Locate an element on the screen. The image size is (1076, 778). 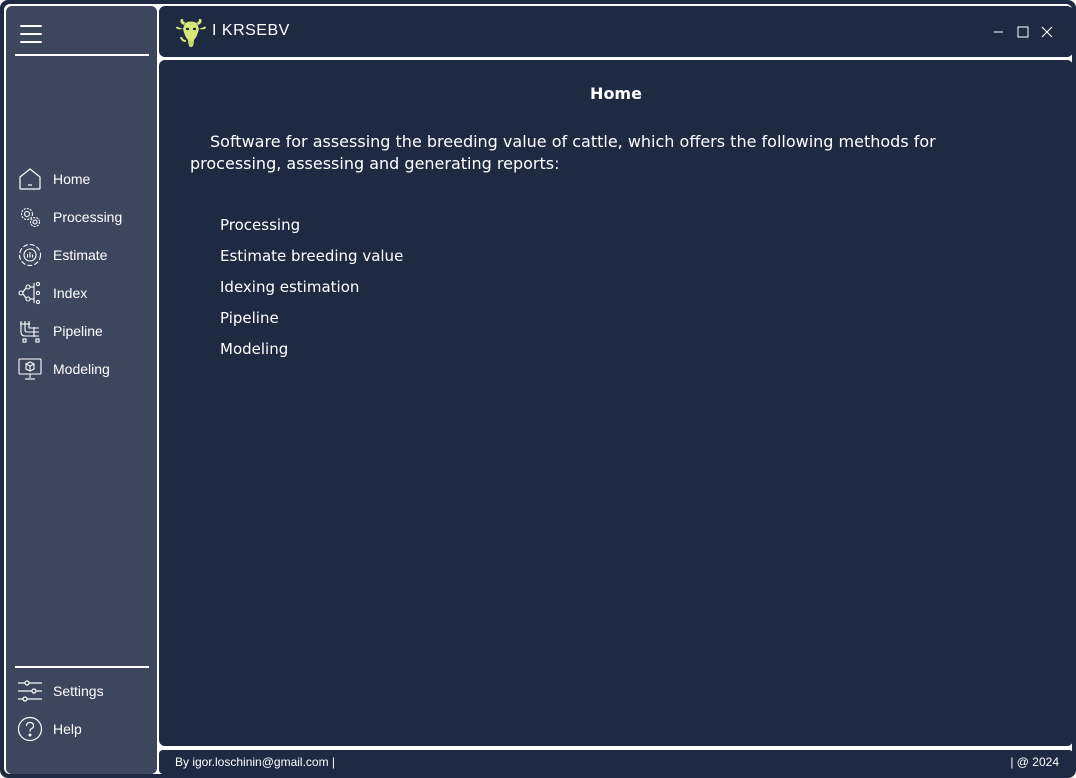
pipeline-icon is located at coordinates (30, 331).